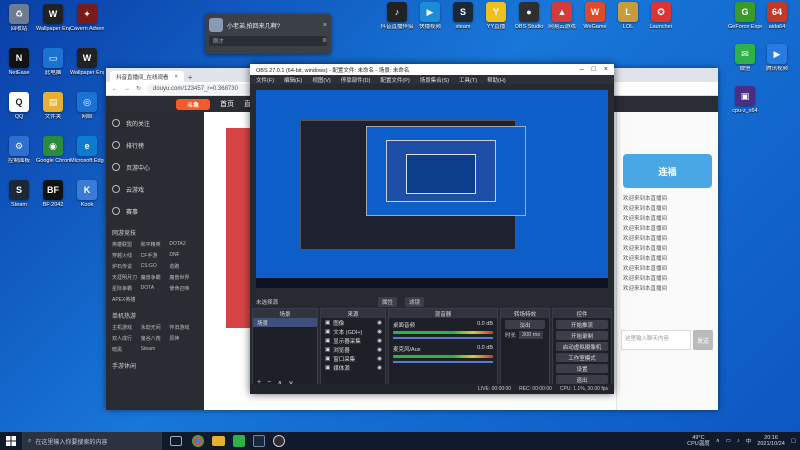 The image size is (800, 450). What do you see at coordinates (279, 441) in the screenshot?
I see `obs-taskbar-icon` at bounding box center [279, 441].